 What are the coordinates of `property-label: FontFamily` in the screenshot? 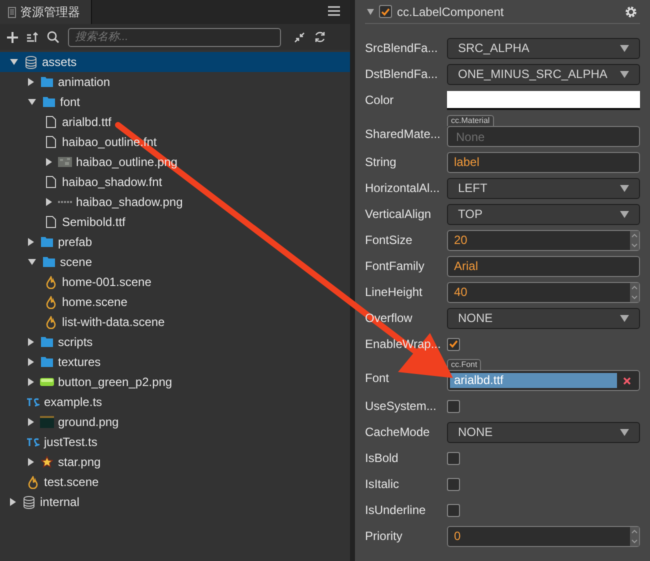 It's located at (395, 266).